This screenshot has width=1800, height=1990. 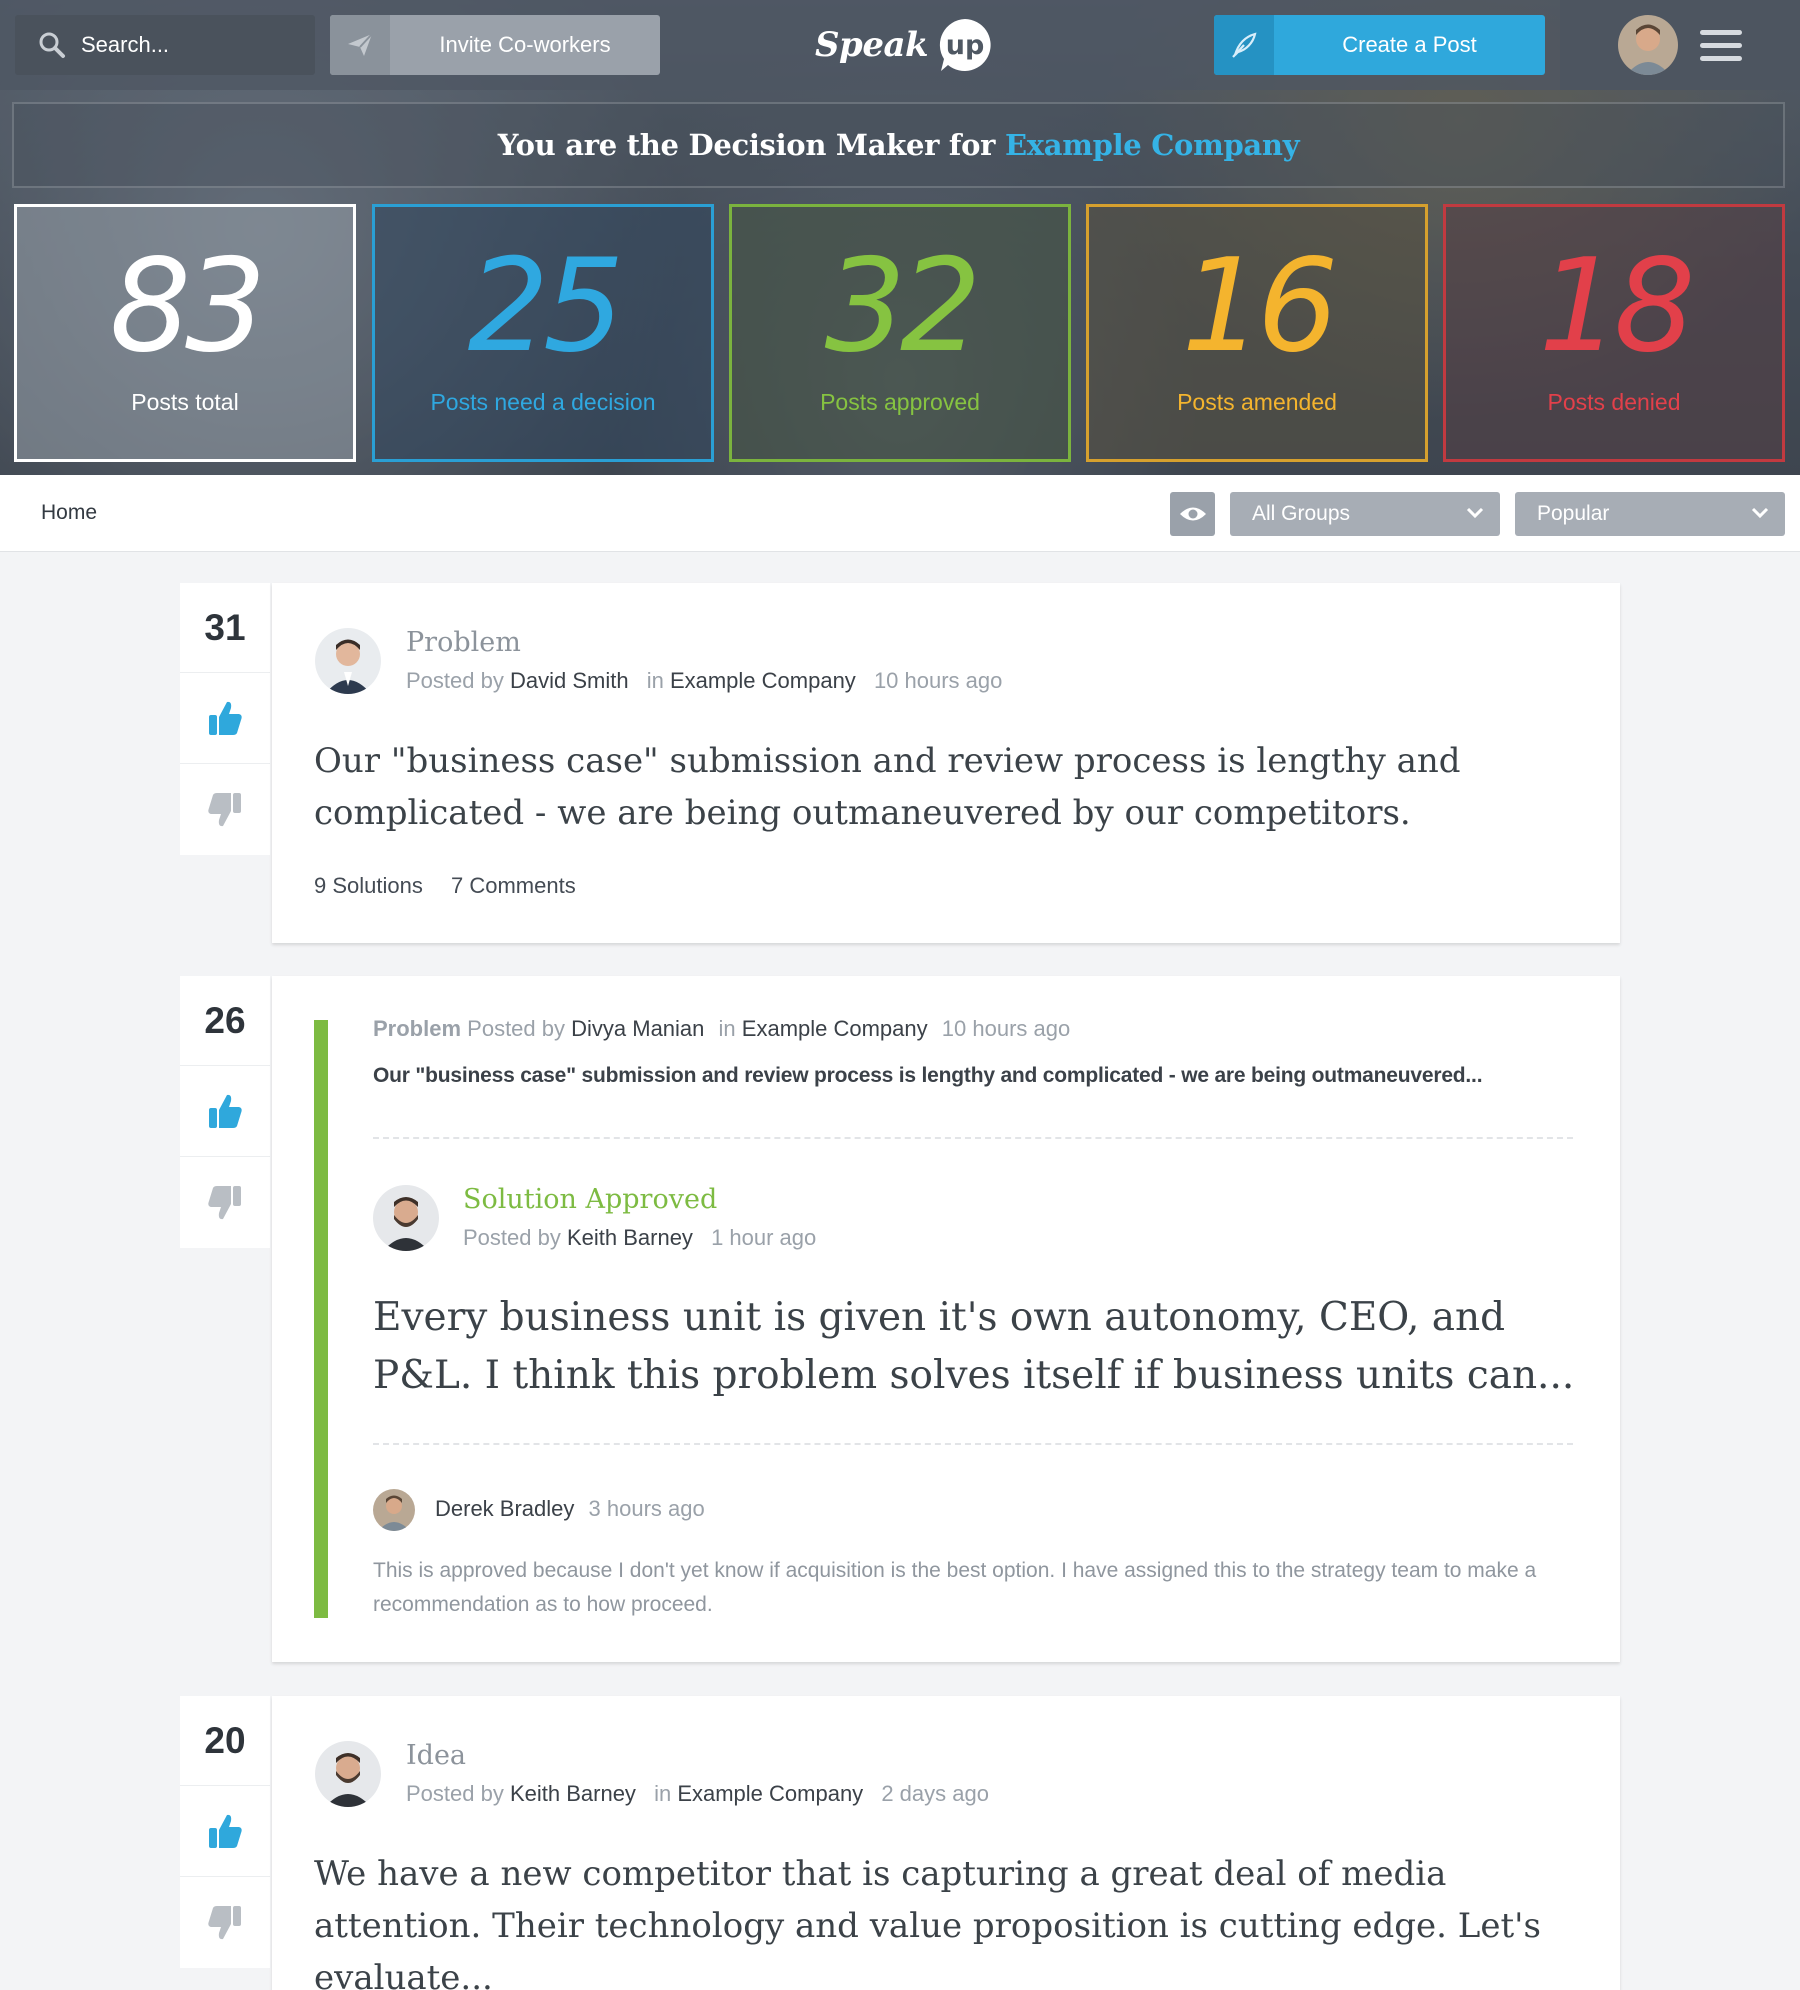 What do you see at coordinates (504, 1508) in the screenshot?
I see `commenter-link: Derek Bradley` at bounding box center [504, 1508].